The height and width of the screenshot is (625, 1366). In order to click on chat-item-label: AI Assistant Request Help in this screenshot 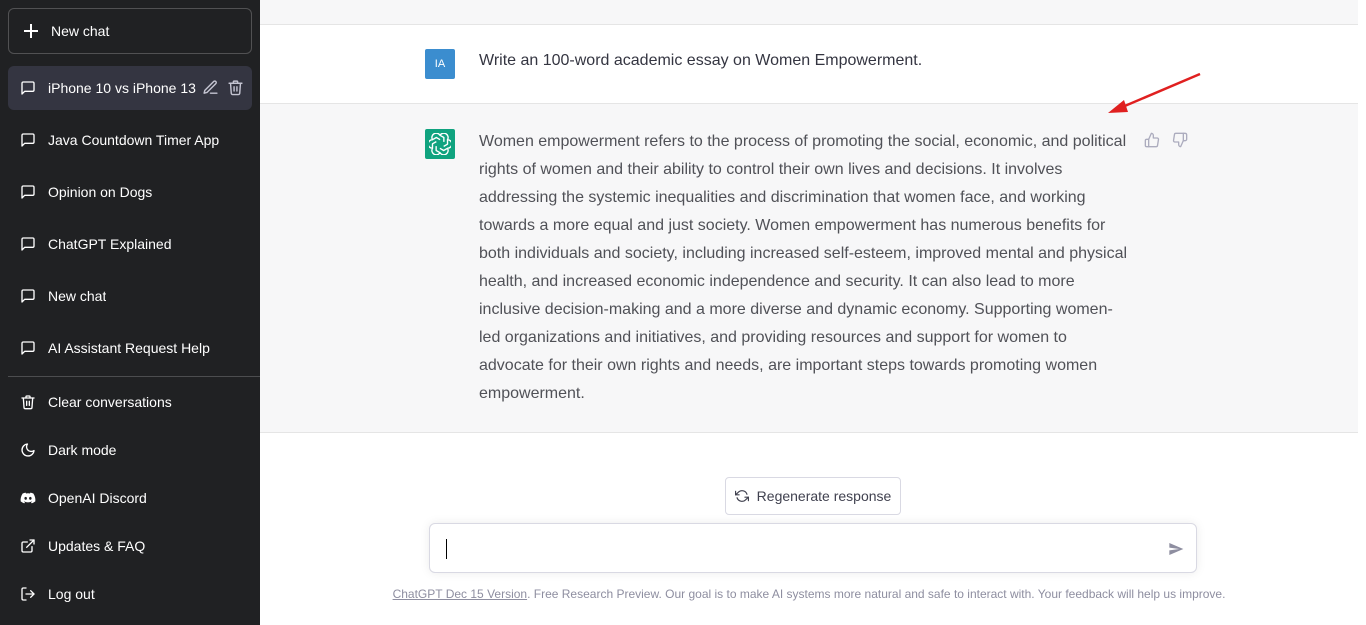, I will do `click(129, 348)`.